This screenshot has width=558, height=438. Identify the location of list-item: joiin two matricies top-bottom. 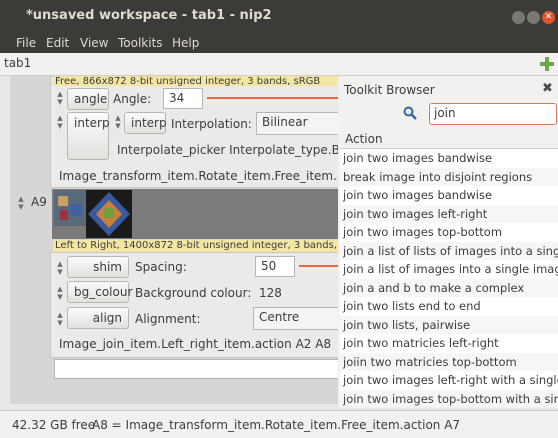
(449, 361).